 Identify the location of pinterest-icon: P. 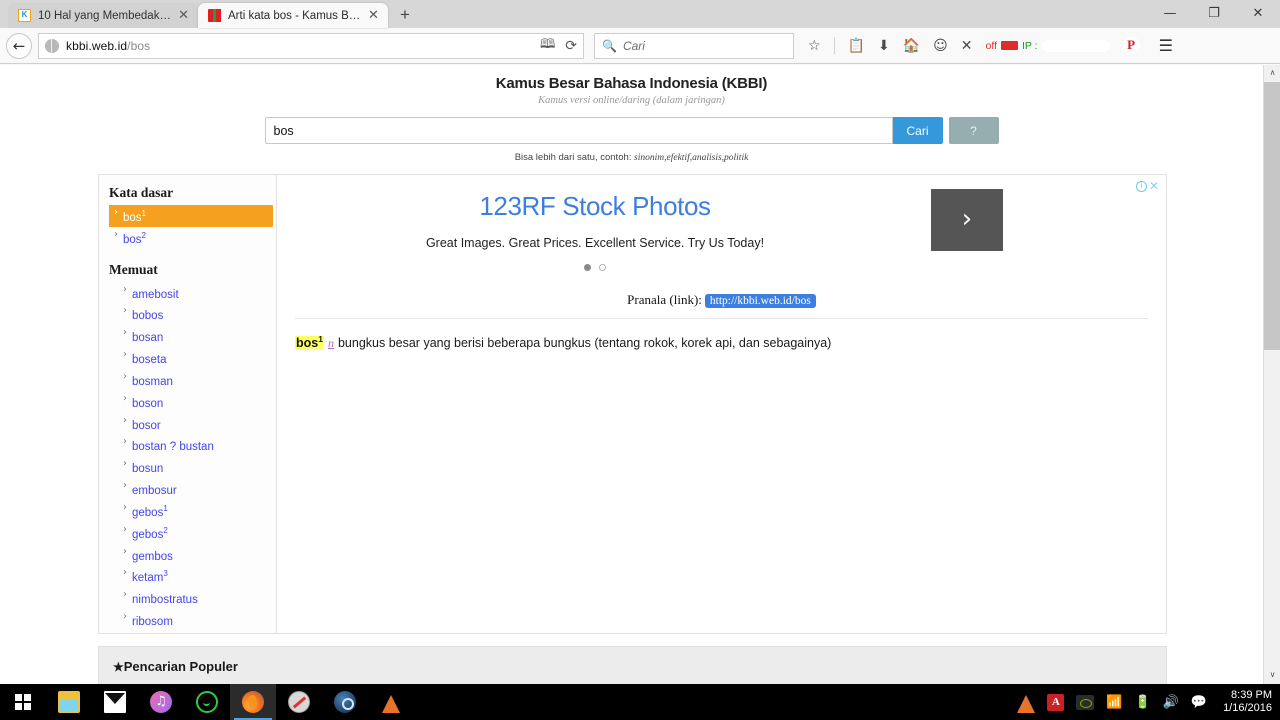
(1131, 45).